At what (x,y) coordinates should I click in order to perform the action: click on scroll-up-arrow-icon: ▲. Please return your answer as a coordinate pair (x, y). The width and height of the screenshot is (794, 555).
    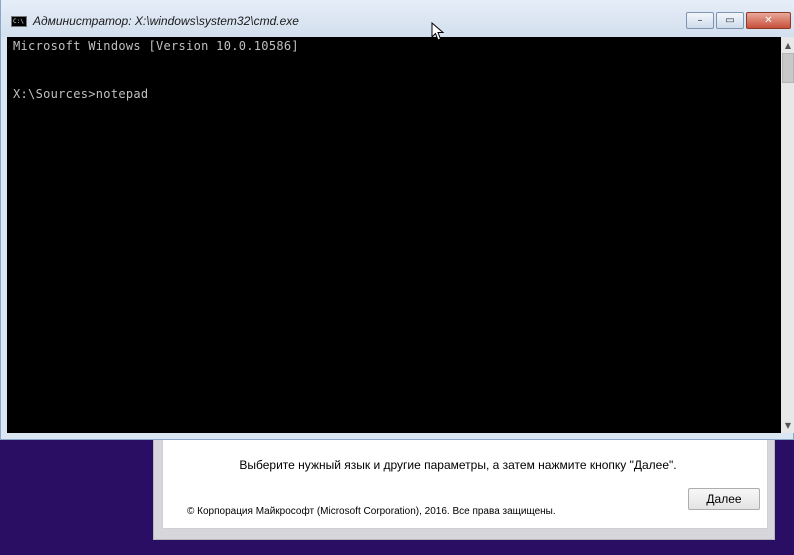
    Looking at the image, I should click on (787, 45).